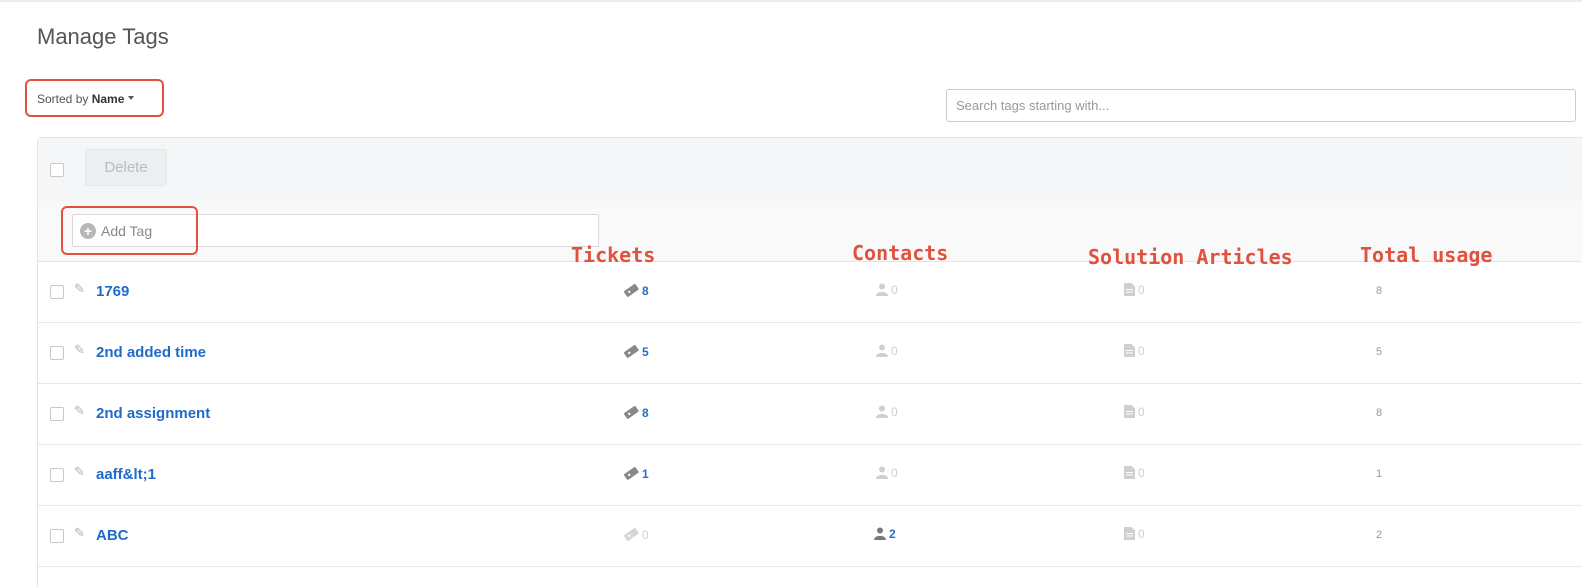 Image resolution: width=1582 pixels, height=587 pixels. I want to click on tag-name-link: ABC, so click(112, 535).